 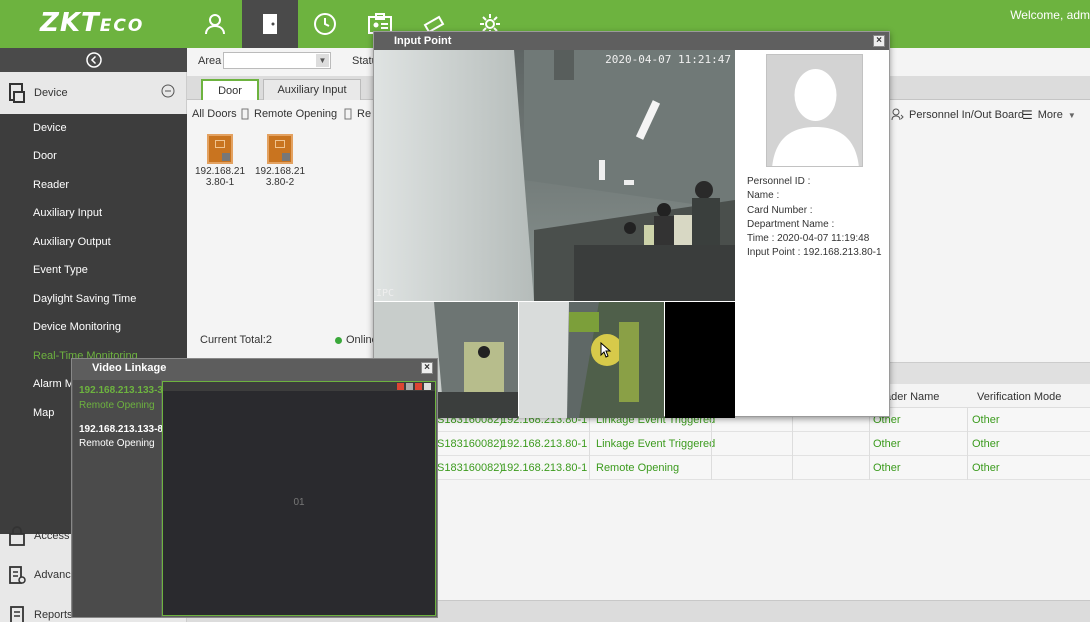 I want to click on online-status: Online, so click(x=356, y=340).